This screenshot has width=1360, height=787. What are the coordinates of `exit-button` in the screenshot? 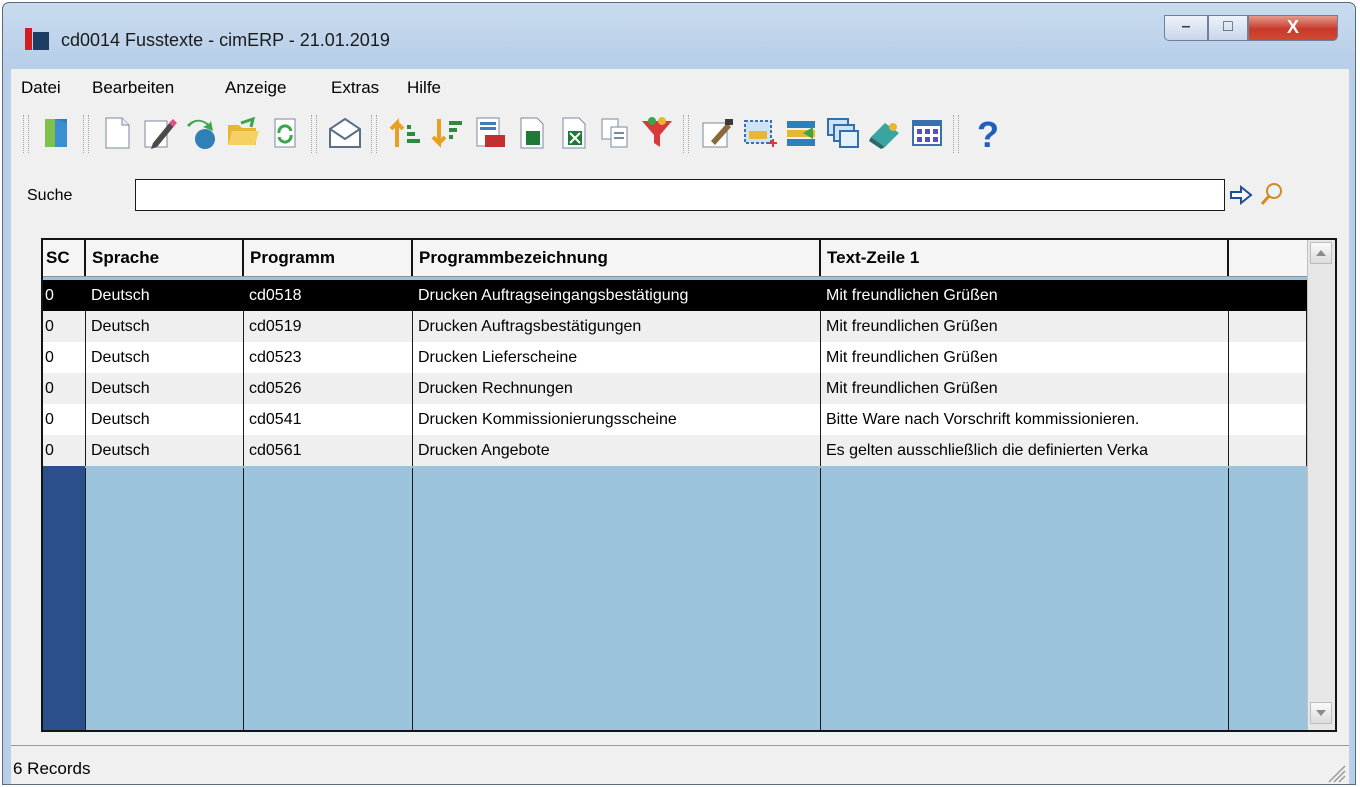 It's located at (57, 133).